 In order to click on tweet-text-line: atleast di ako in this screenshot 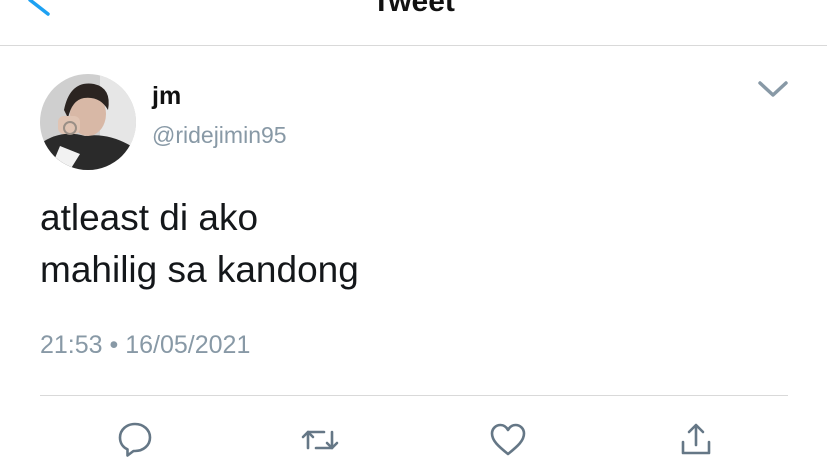, I will do `click(149, 217)`.